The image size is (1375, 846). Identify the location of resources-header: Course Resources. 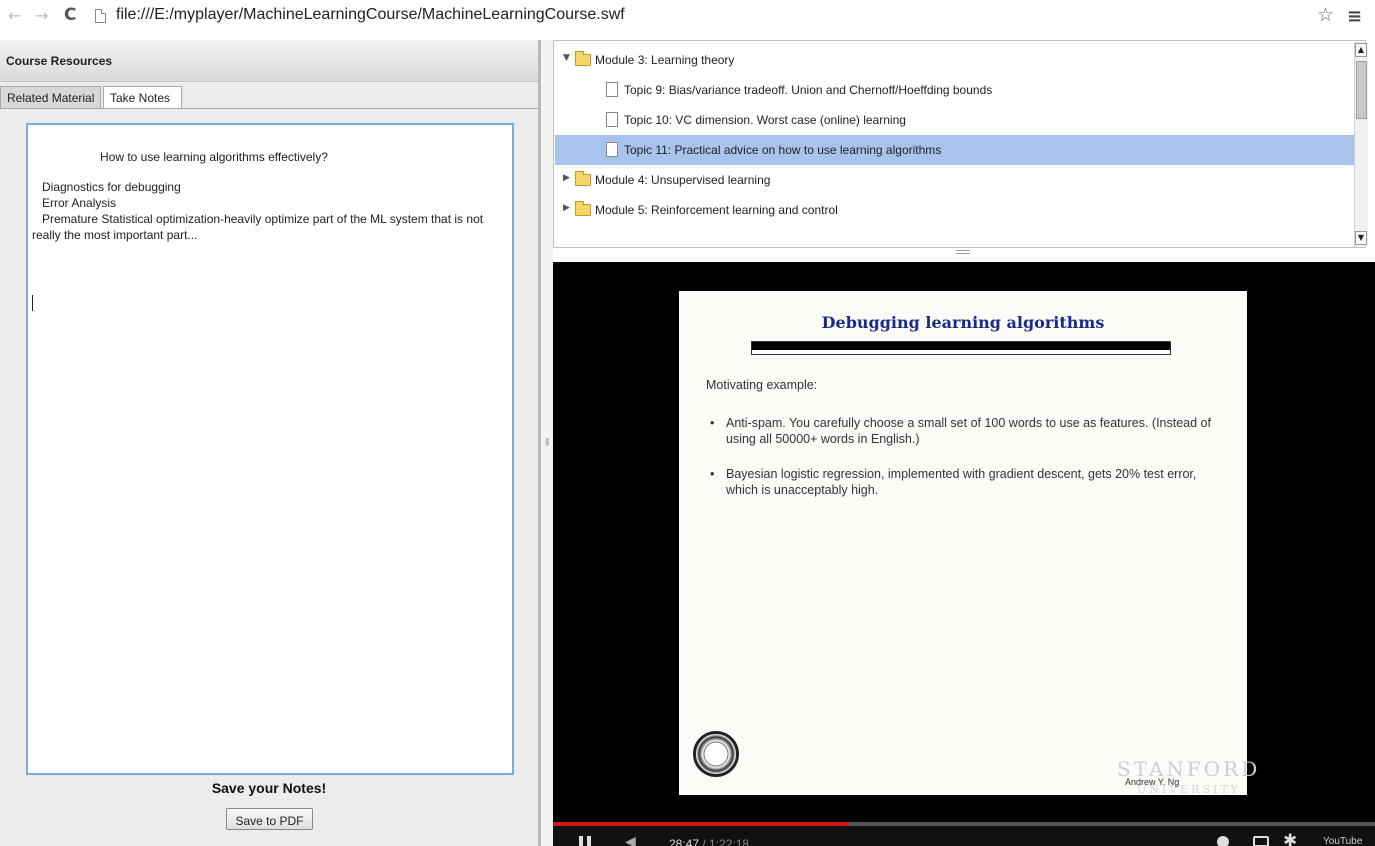
(269, 61).